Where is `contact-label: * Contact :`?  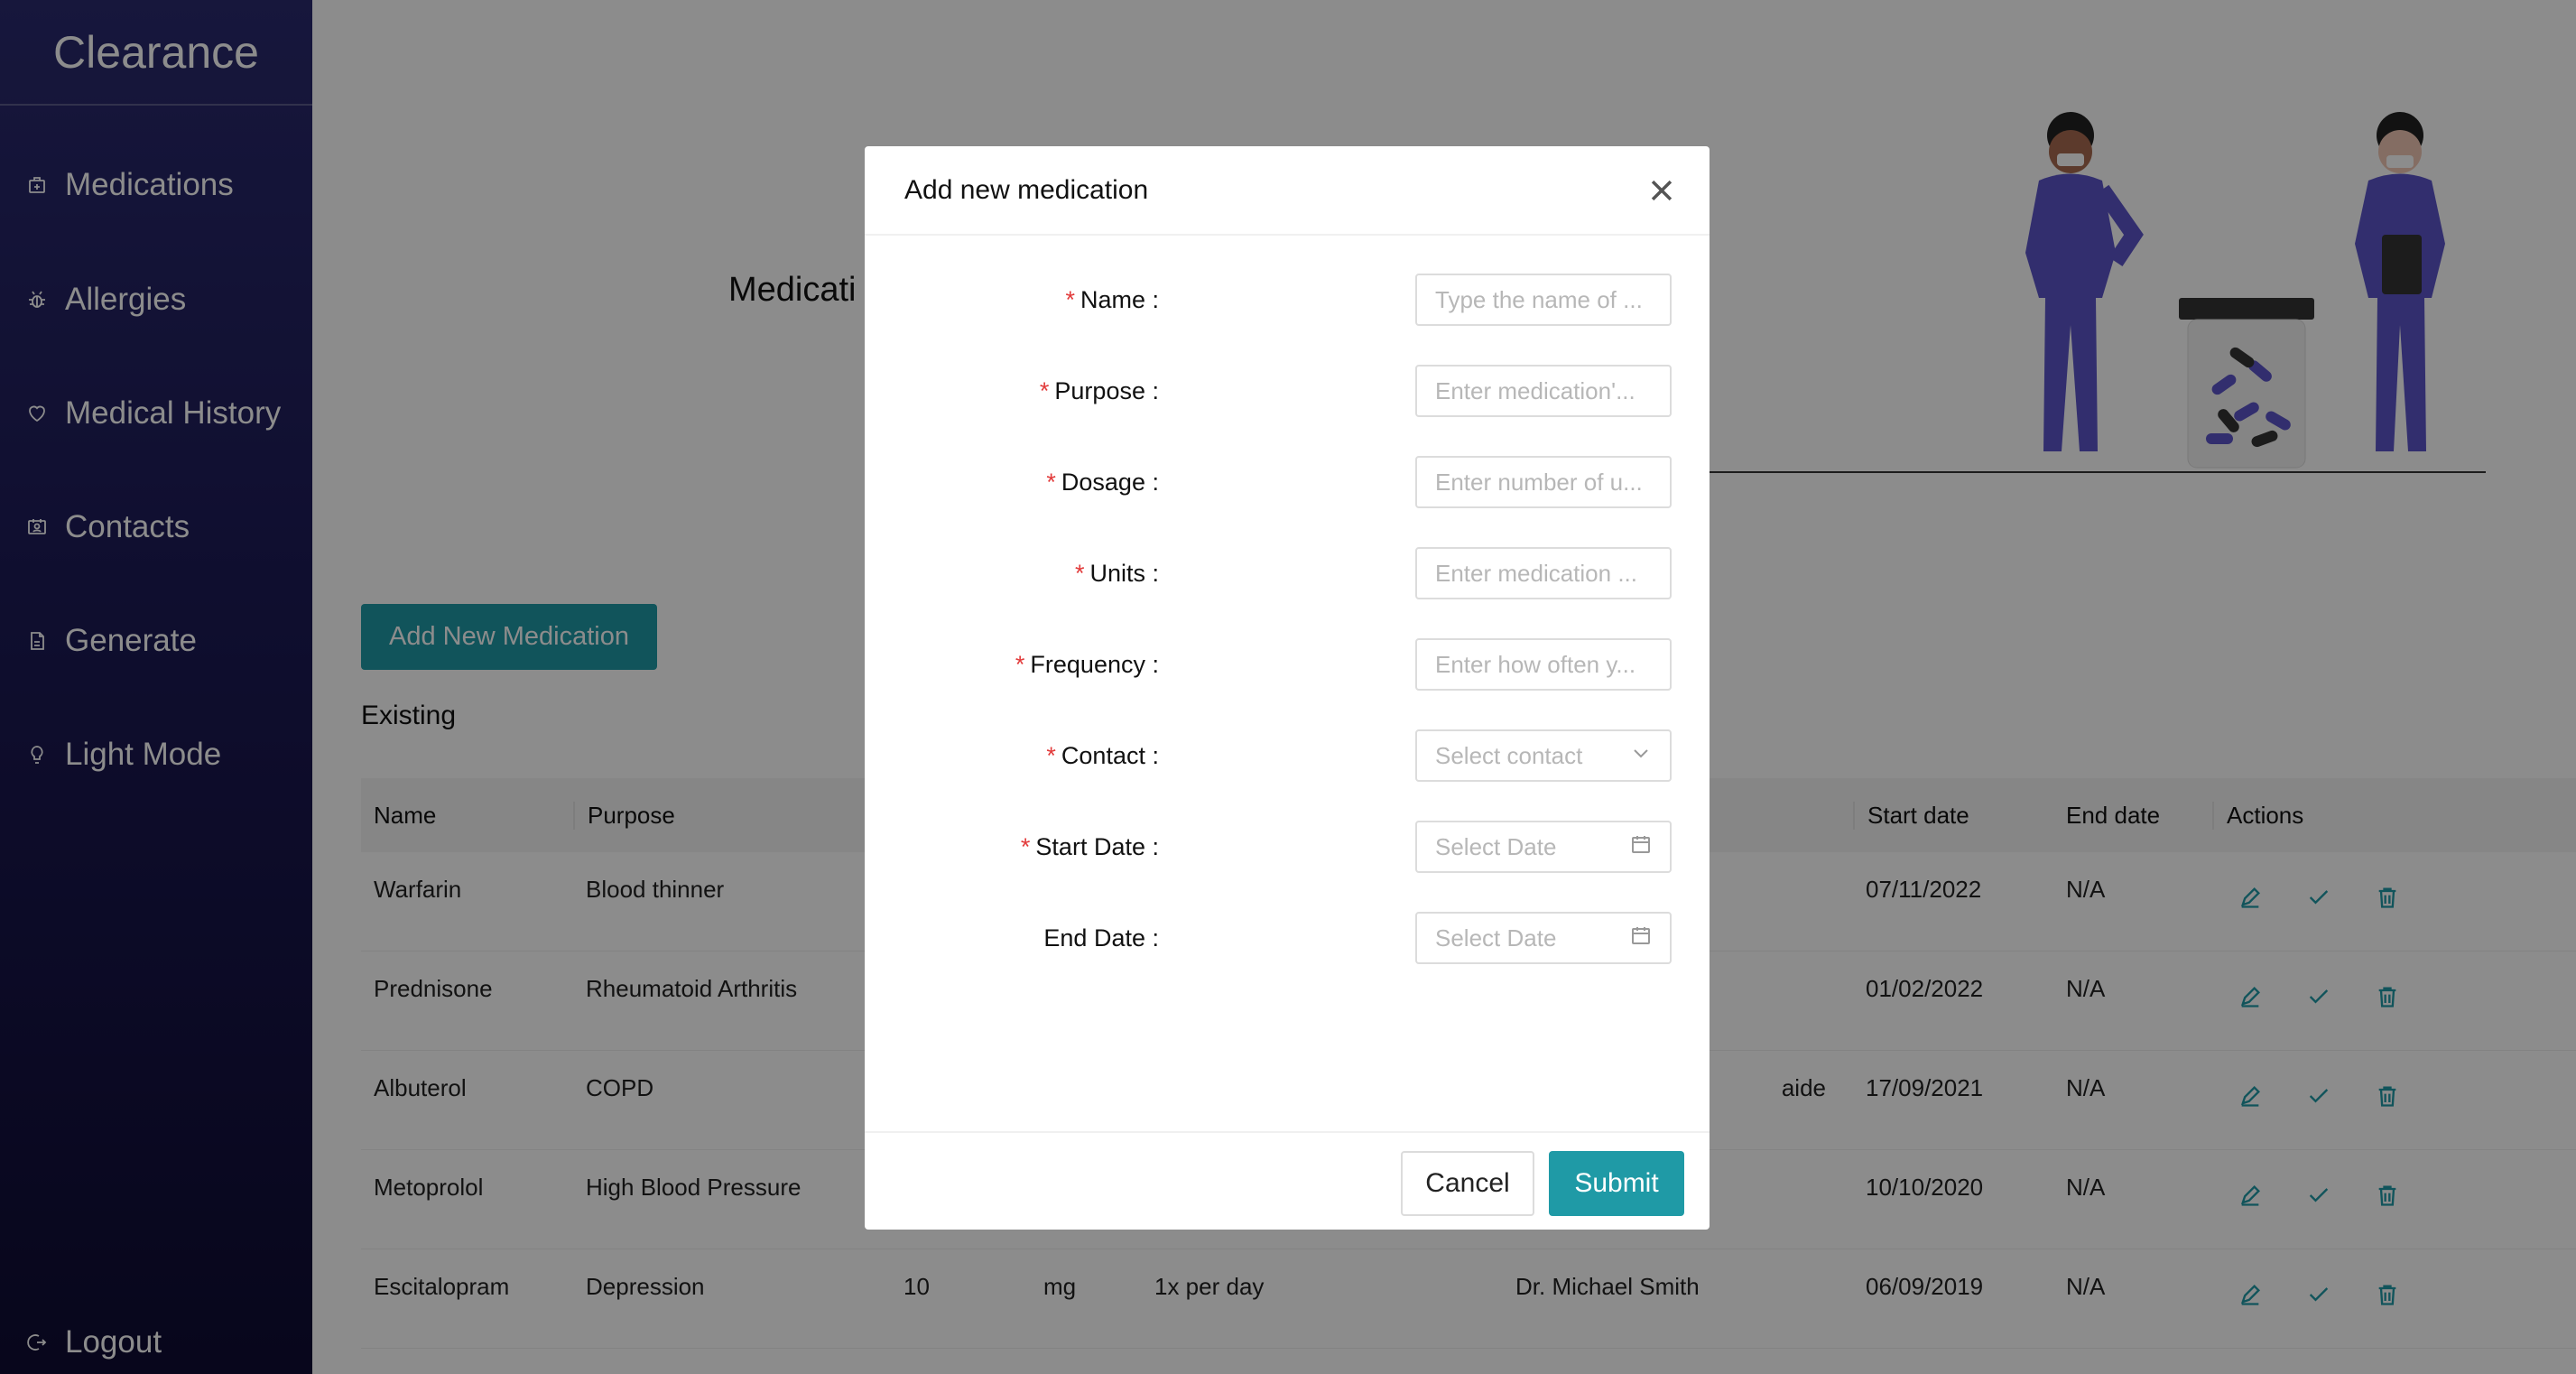
contact-label: * Contact : is located at coordinates (1103, 755).